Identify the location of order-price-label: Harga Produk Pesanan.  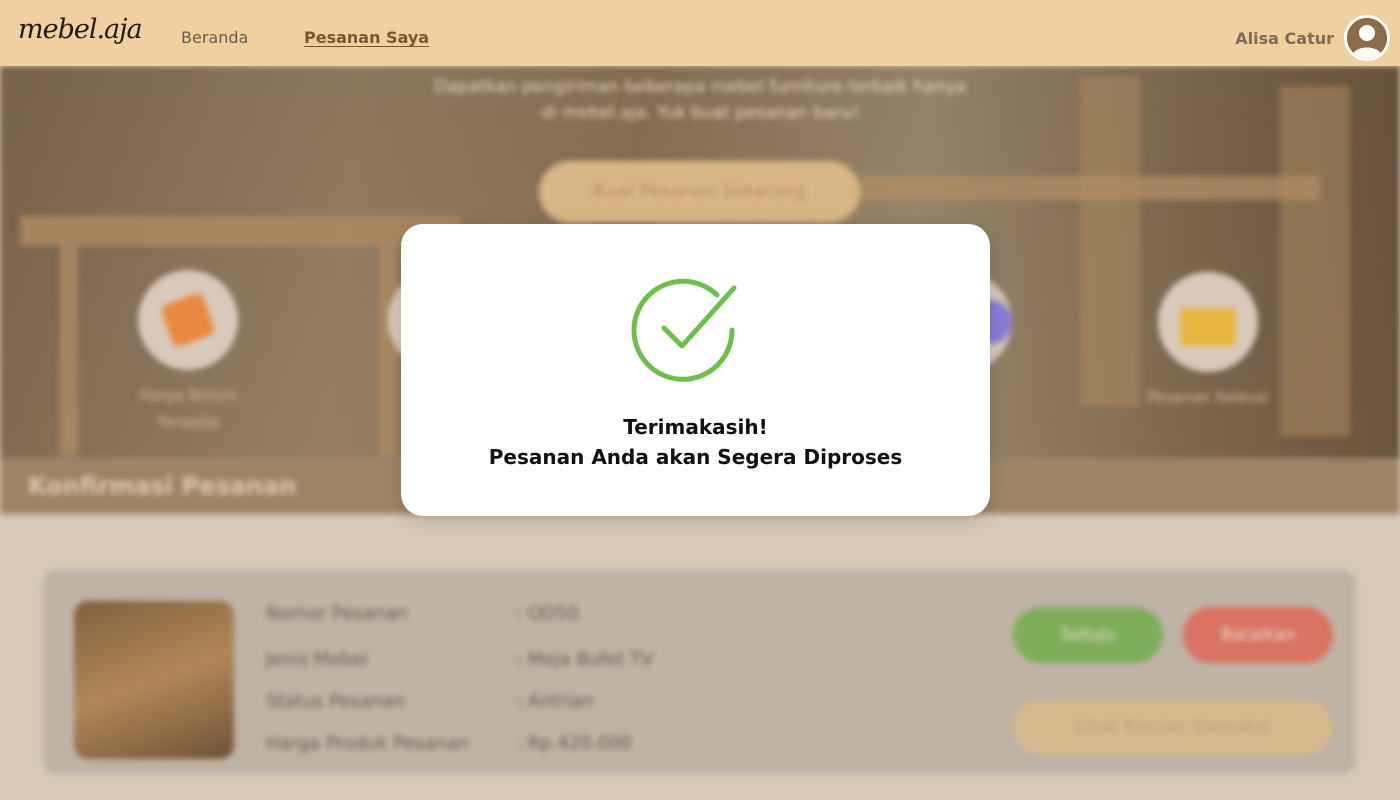
(367, 743).